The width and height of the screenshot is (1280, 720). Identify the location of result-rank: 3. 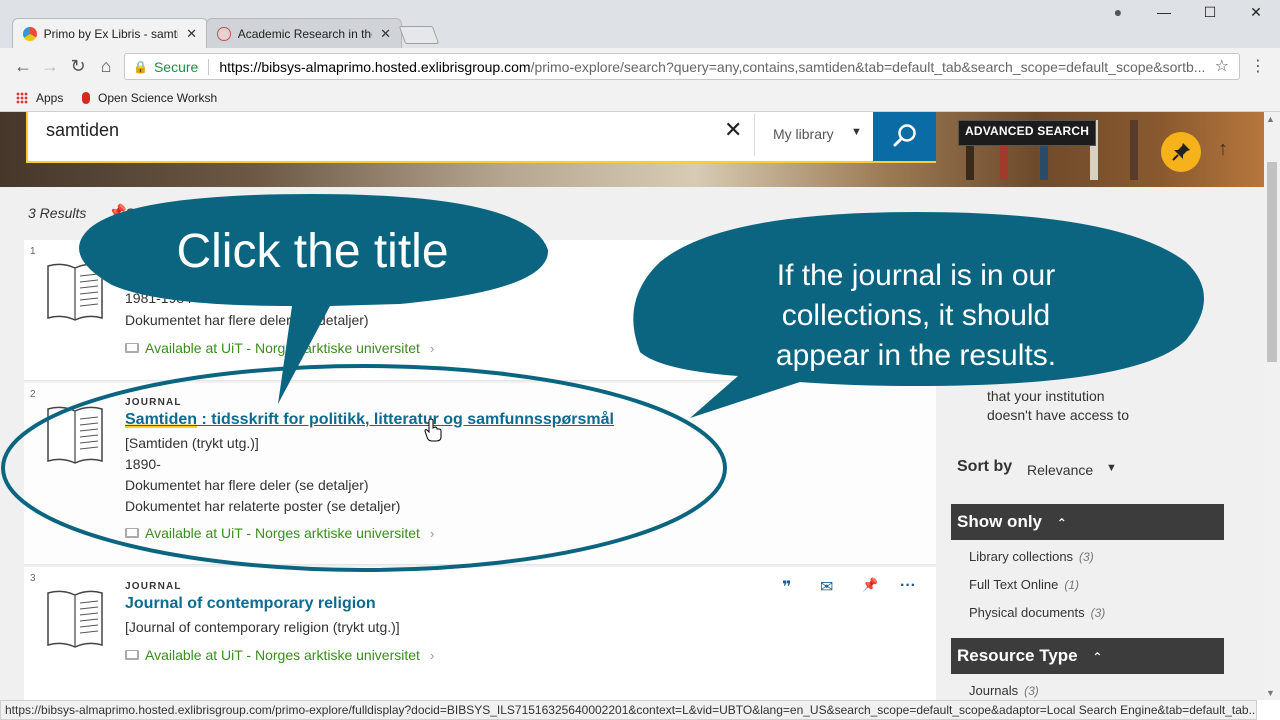
(33, 578).